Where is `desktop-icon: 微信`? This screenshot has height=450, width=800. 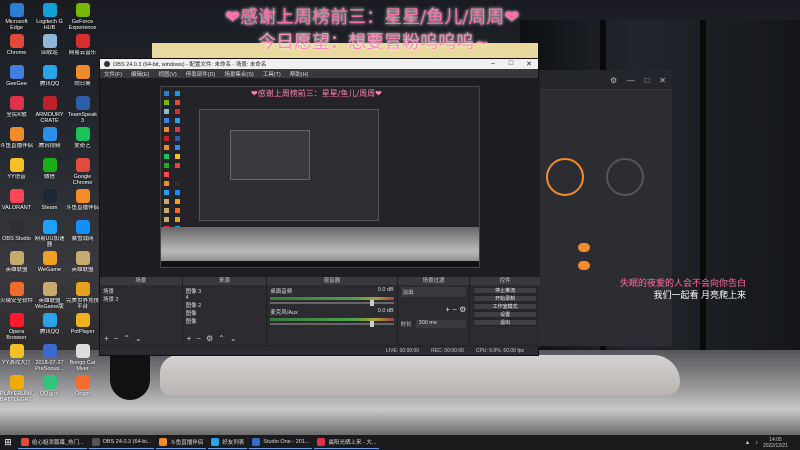
desktop-icon: 微信 is located at coordinates (49, 172).